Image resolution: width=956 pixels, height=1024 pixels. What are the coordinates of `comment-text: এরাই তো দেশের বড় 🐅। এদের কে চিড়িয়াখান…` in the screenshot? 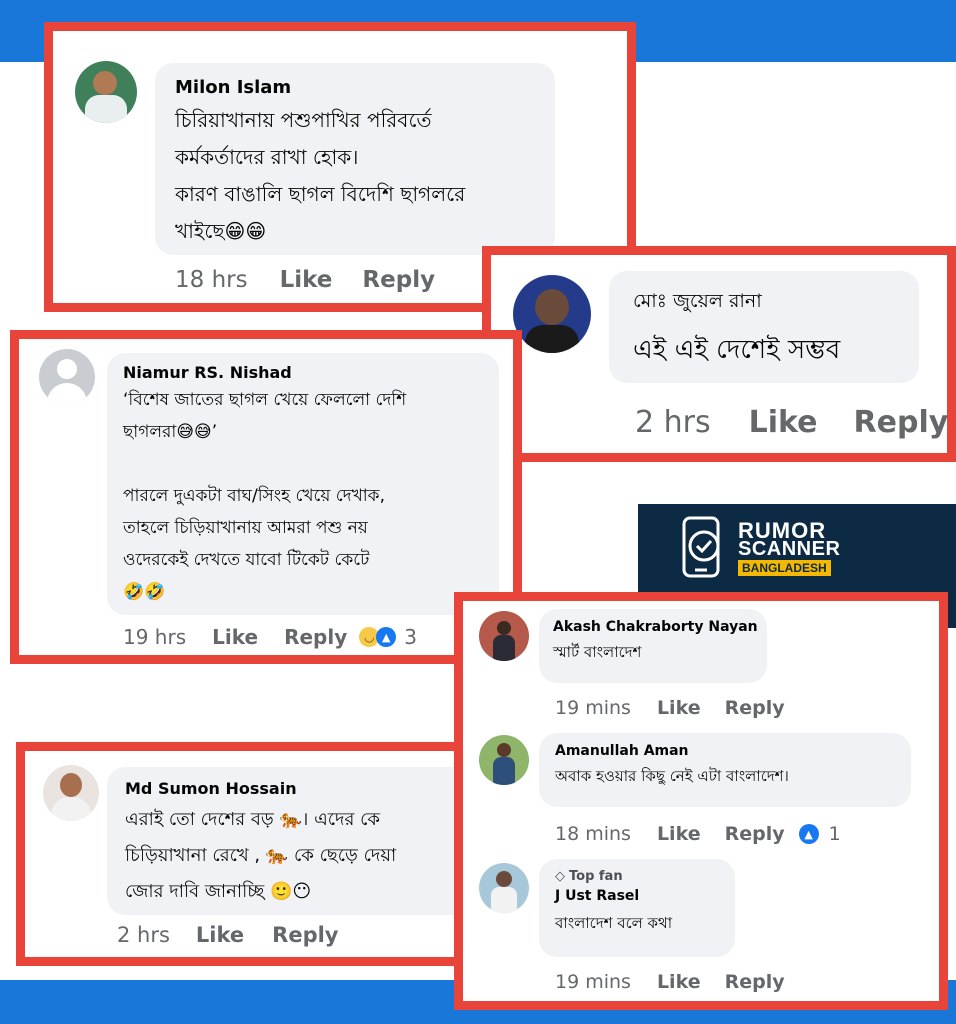 It's located at (307, 856).